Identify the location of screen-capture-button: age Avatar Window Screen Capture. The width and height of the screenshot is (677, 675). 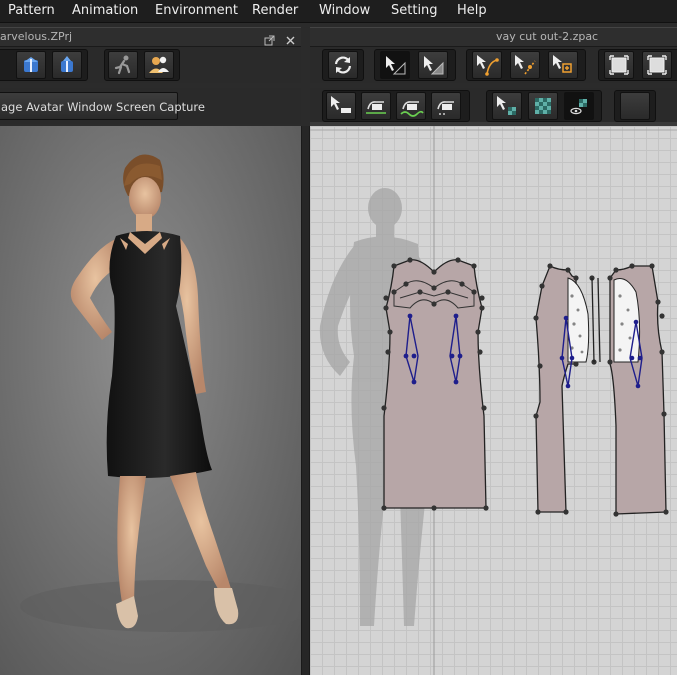
(102, 106).